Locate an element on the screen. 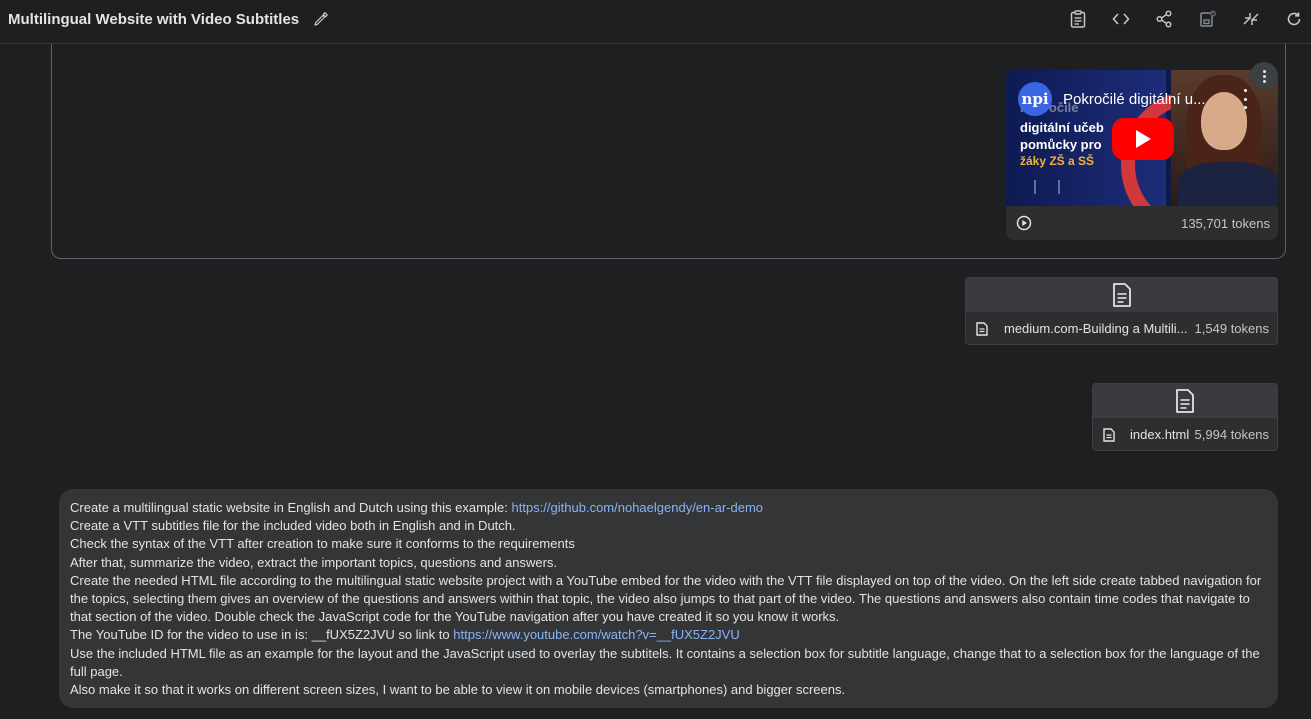  thumbnail-logo is located at coordinates (1047, 187).